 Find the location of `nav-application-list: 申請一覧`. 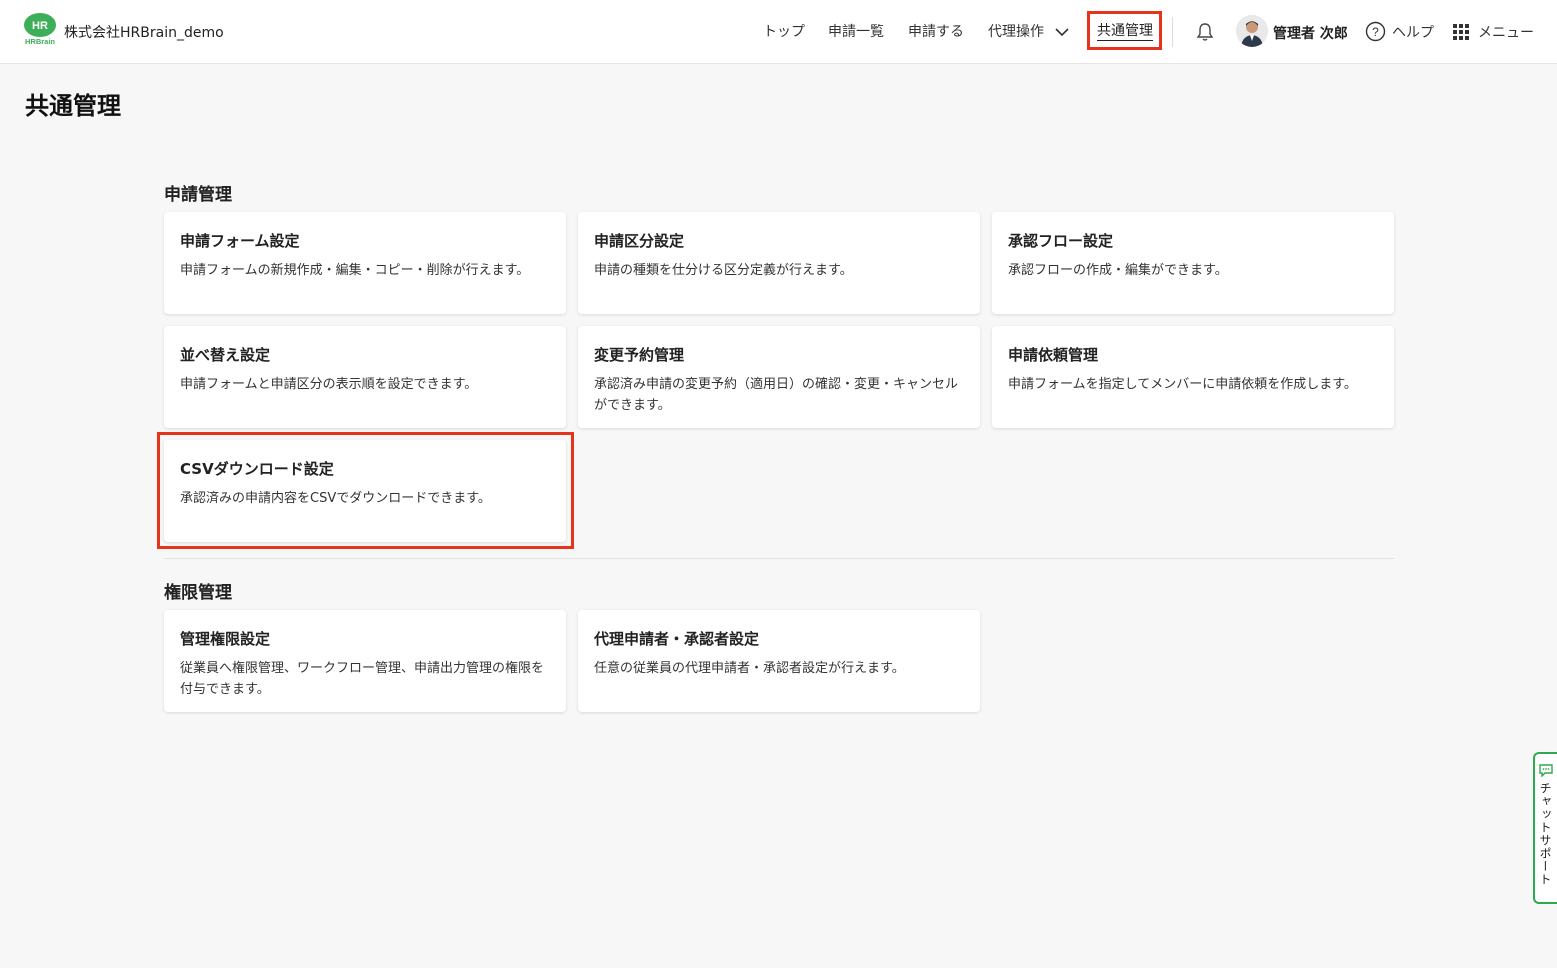

nav-application-list: 申請一覧 is located at coordinates (856, 31).